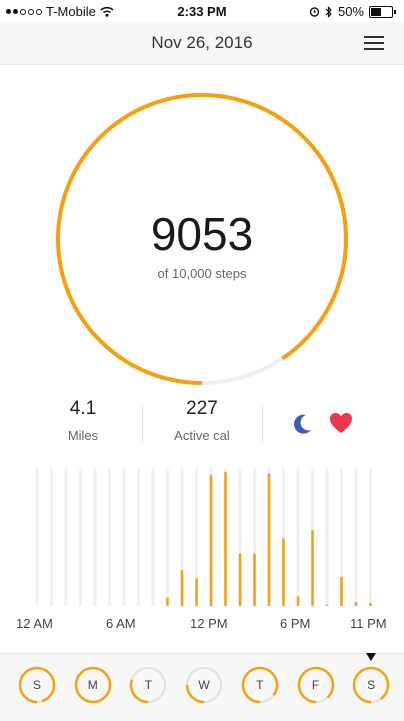 Image resolution: width=404 pixels, height=721 pixels. What do you see at coordinates (302, 426) in the screenshot?
I see `moon-icon` at bounding box center [302, 426].